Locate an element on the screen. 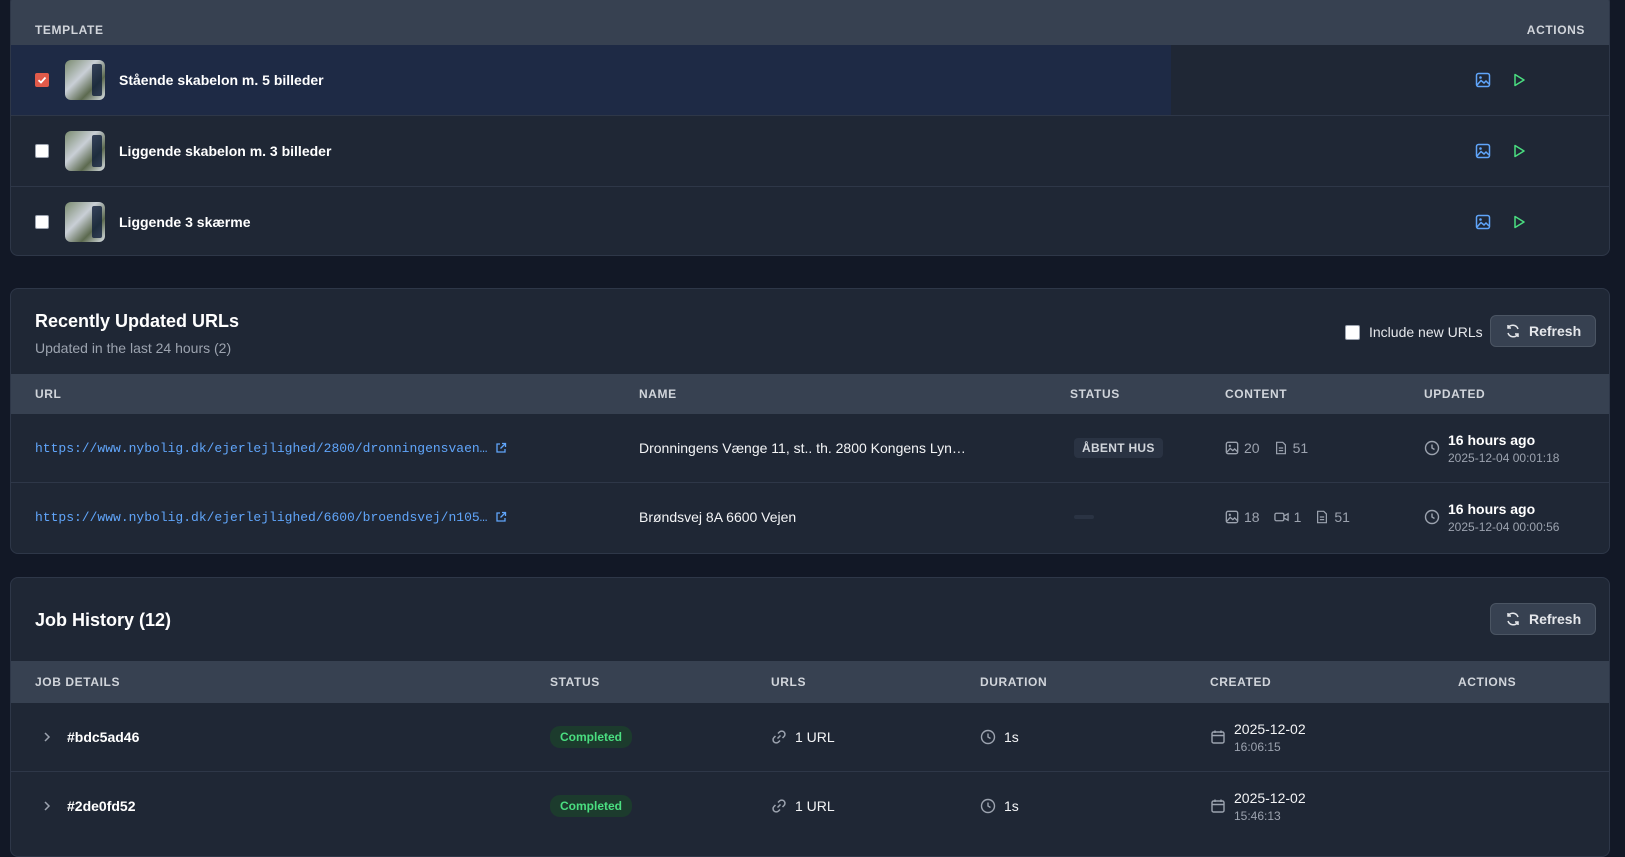  job-id: #2de0fd52 is located at coordinates (101, 806).